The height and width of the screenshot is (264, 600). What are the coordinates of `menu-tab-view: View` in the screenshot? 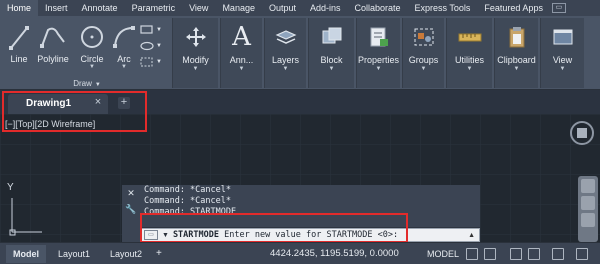 It's located at (198, 8).